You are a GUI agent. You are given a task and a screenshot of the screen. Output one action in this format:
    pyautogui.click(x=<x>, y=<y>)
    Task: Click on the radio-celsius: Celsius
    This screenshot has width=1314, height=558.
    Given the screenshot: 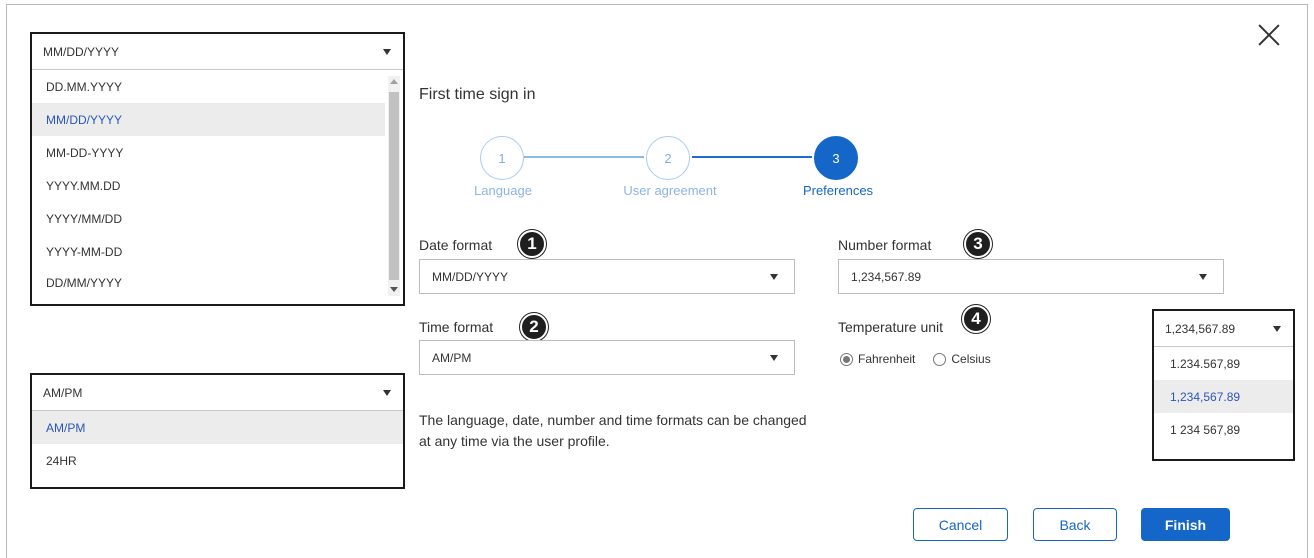 What is the action you would take?
    pyautogui.click(x=962, y=359)
    